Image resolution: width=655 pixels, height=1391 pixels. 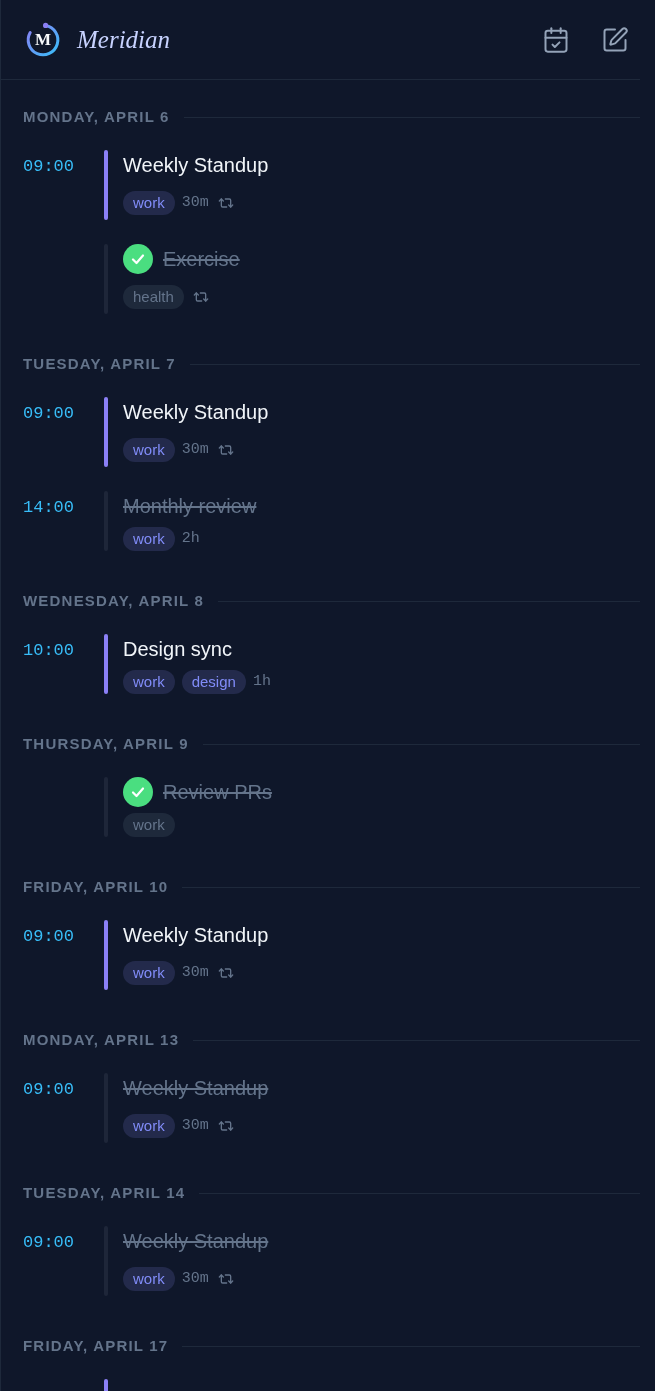 I want to click on tag-chip: design, so click(x=213, y=682).